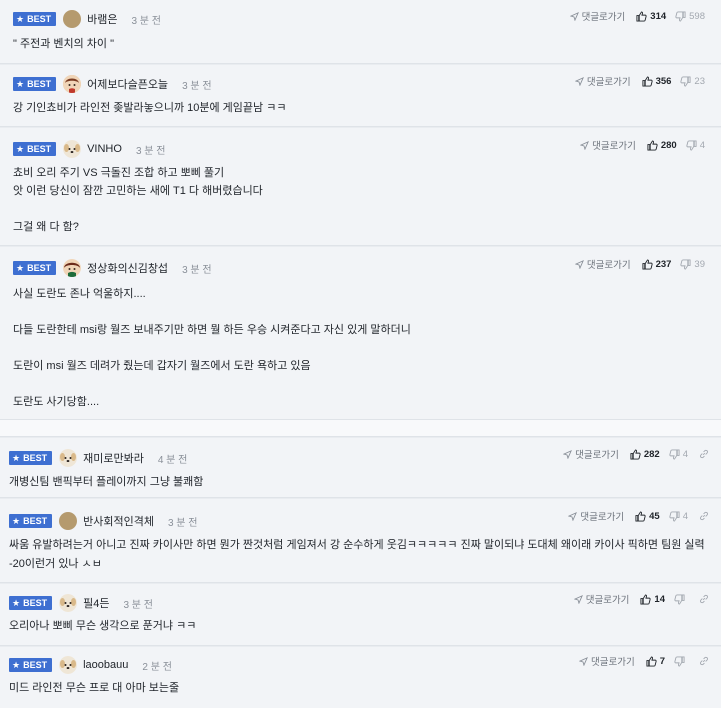  I want to click on like-button: 237, so click(657, 264).